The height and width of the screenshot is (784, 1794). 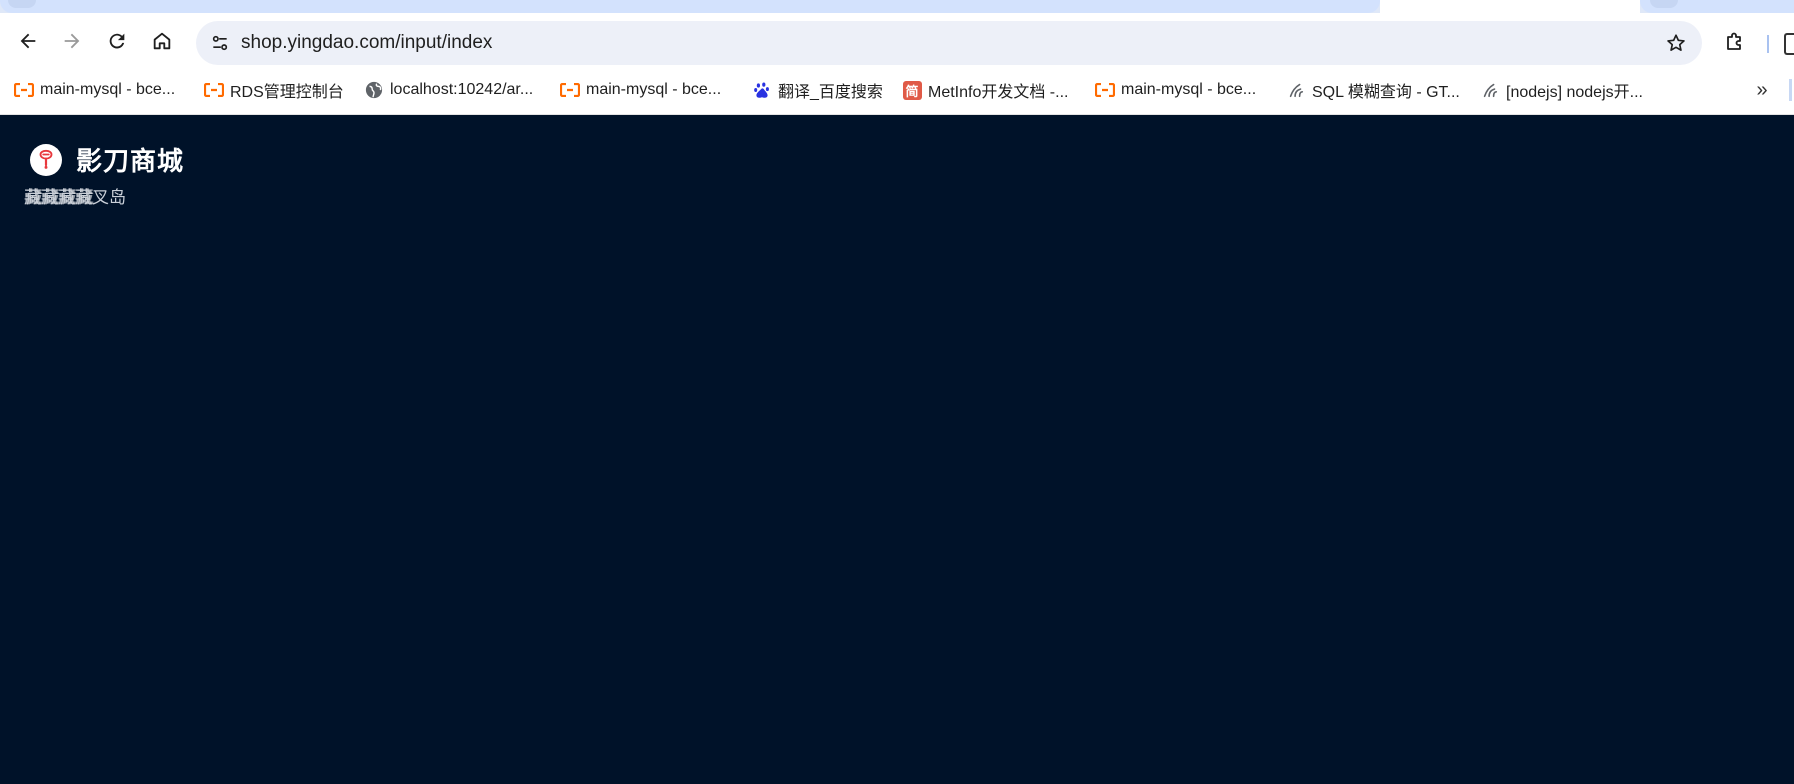 What do you see at coordinates (912, 90) in the screenshot?
I see `jian-icon: 简` at bounding box center [912, 90].